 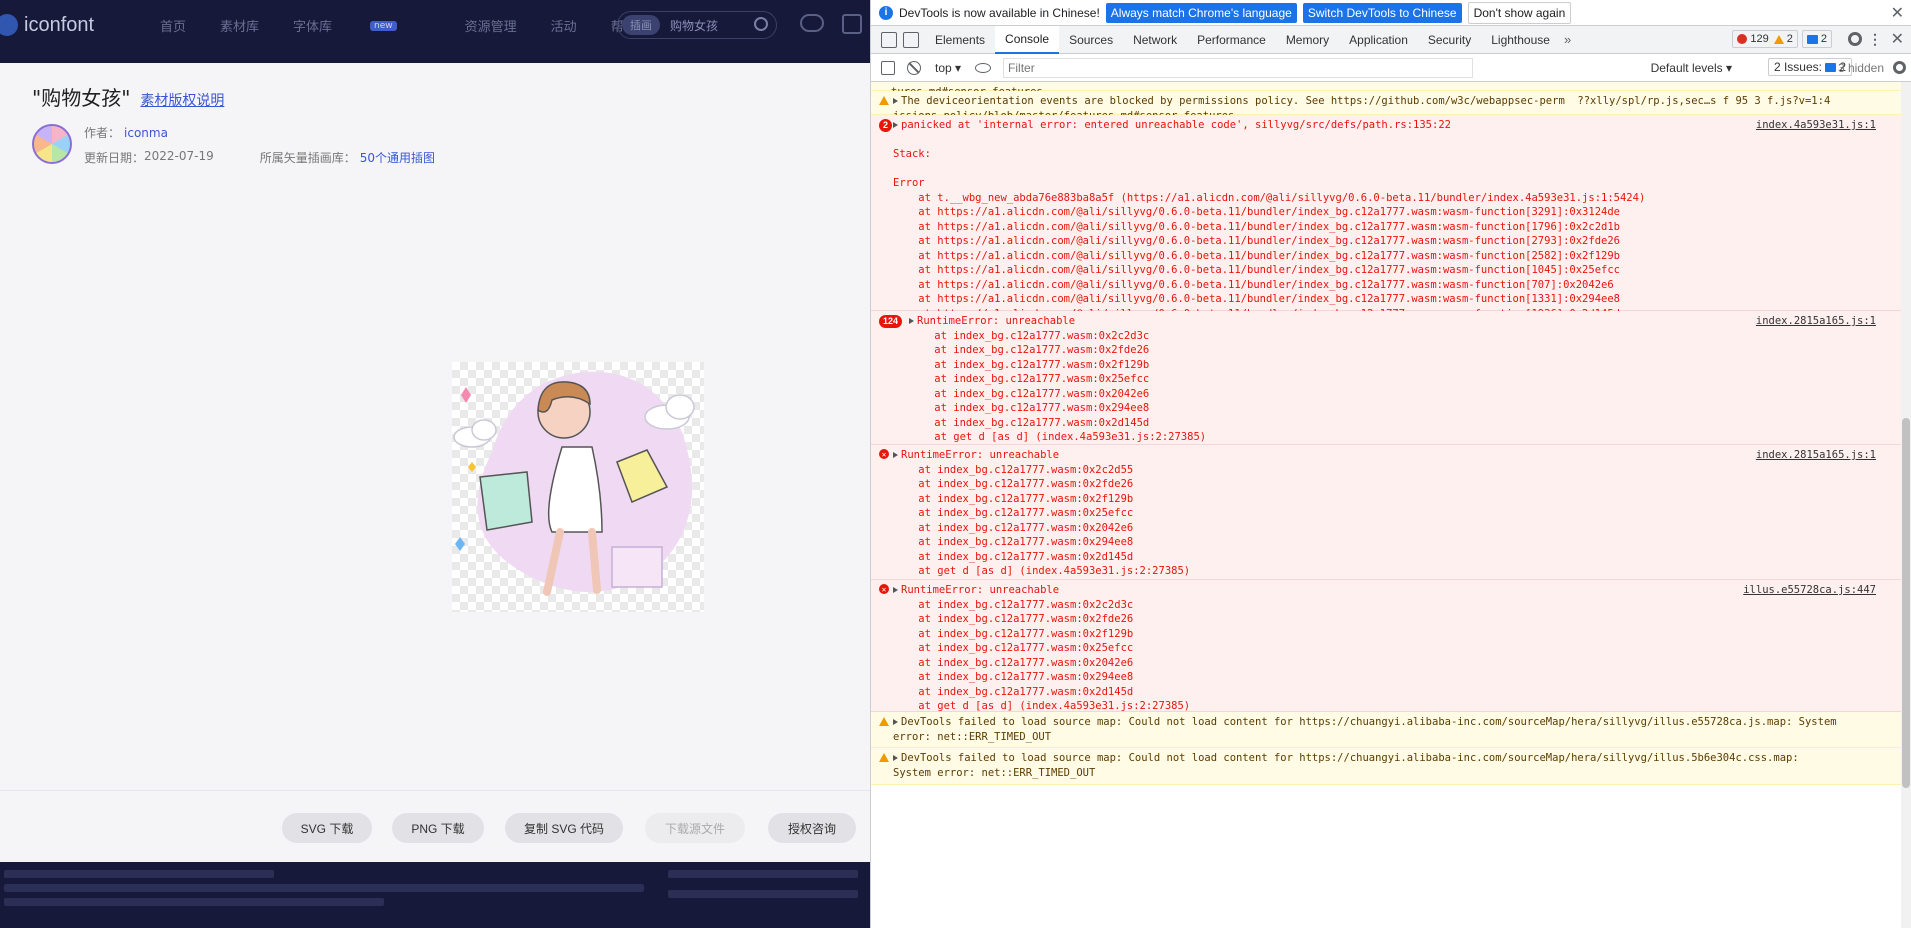 I want to click on error-icon, so click(x=1742, y=39).